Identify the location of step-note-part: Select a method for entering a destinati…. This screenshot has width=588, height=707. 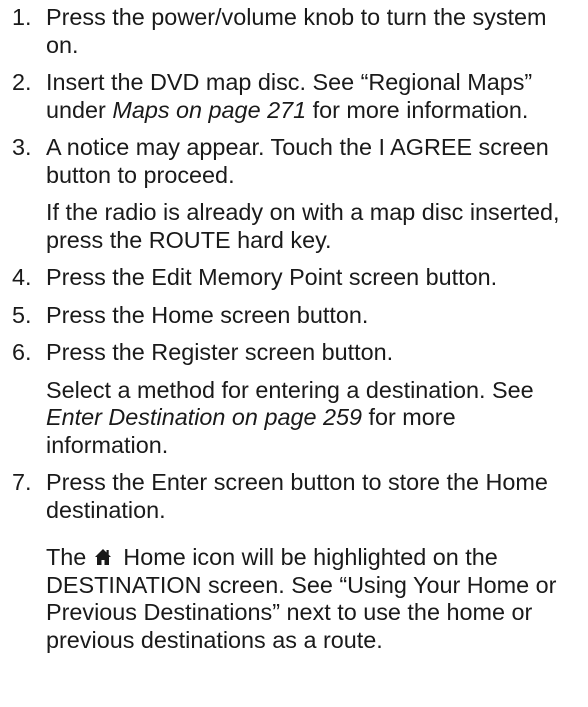
(290, 389).